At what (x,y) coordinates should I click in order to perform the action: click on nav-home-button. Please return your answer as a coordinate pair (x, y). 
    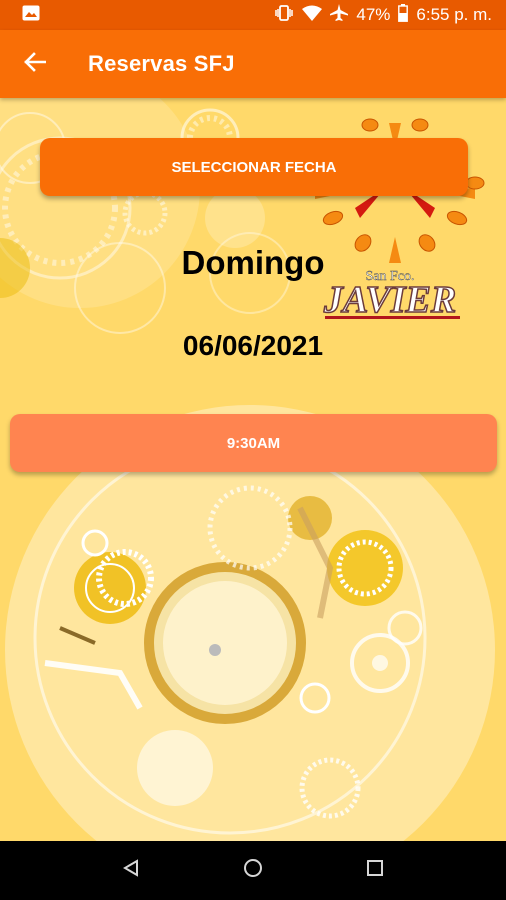
    Looking at the image, I should click on (253, 871).